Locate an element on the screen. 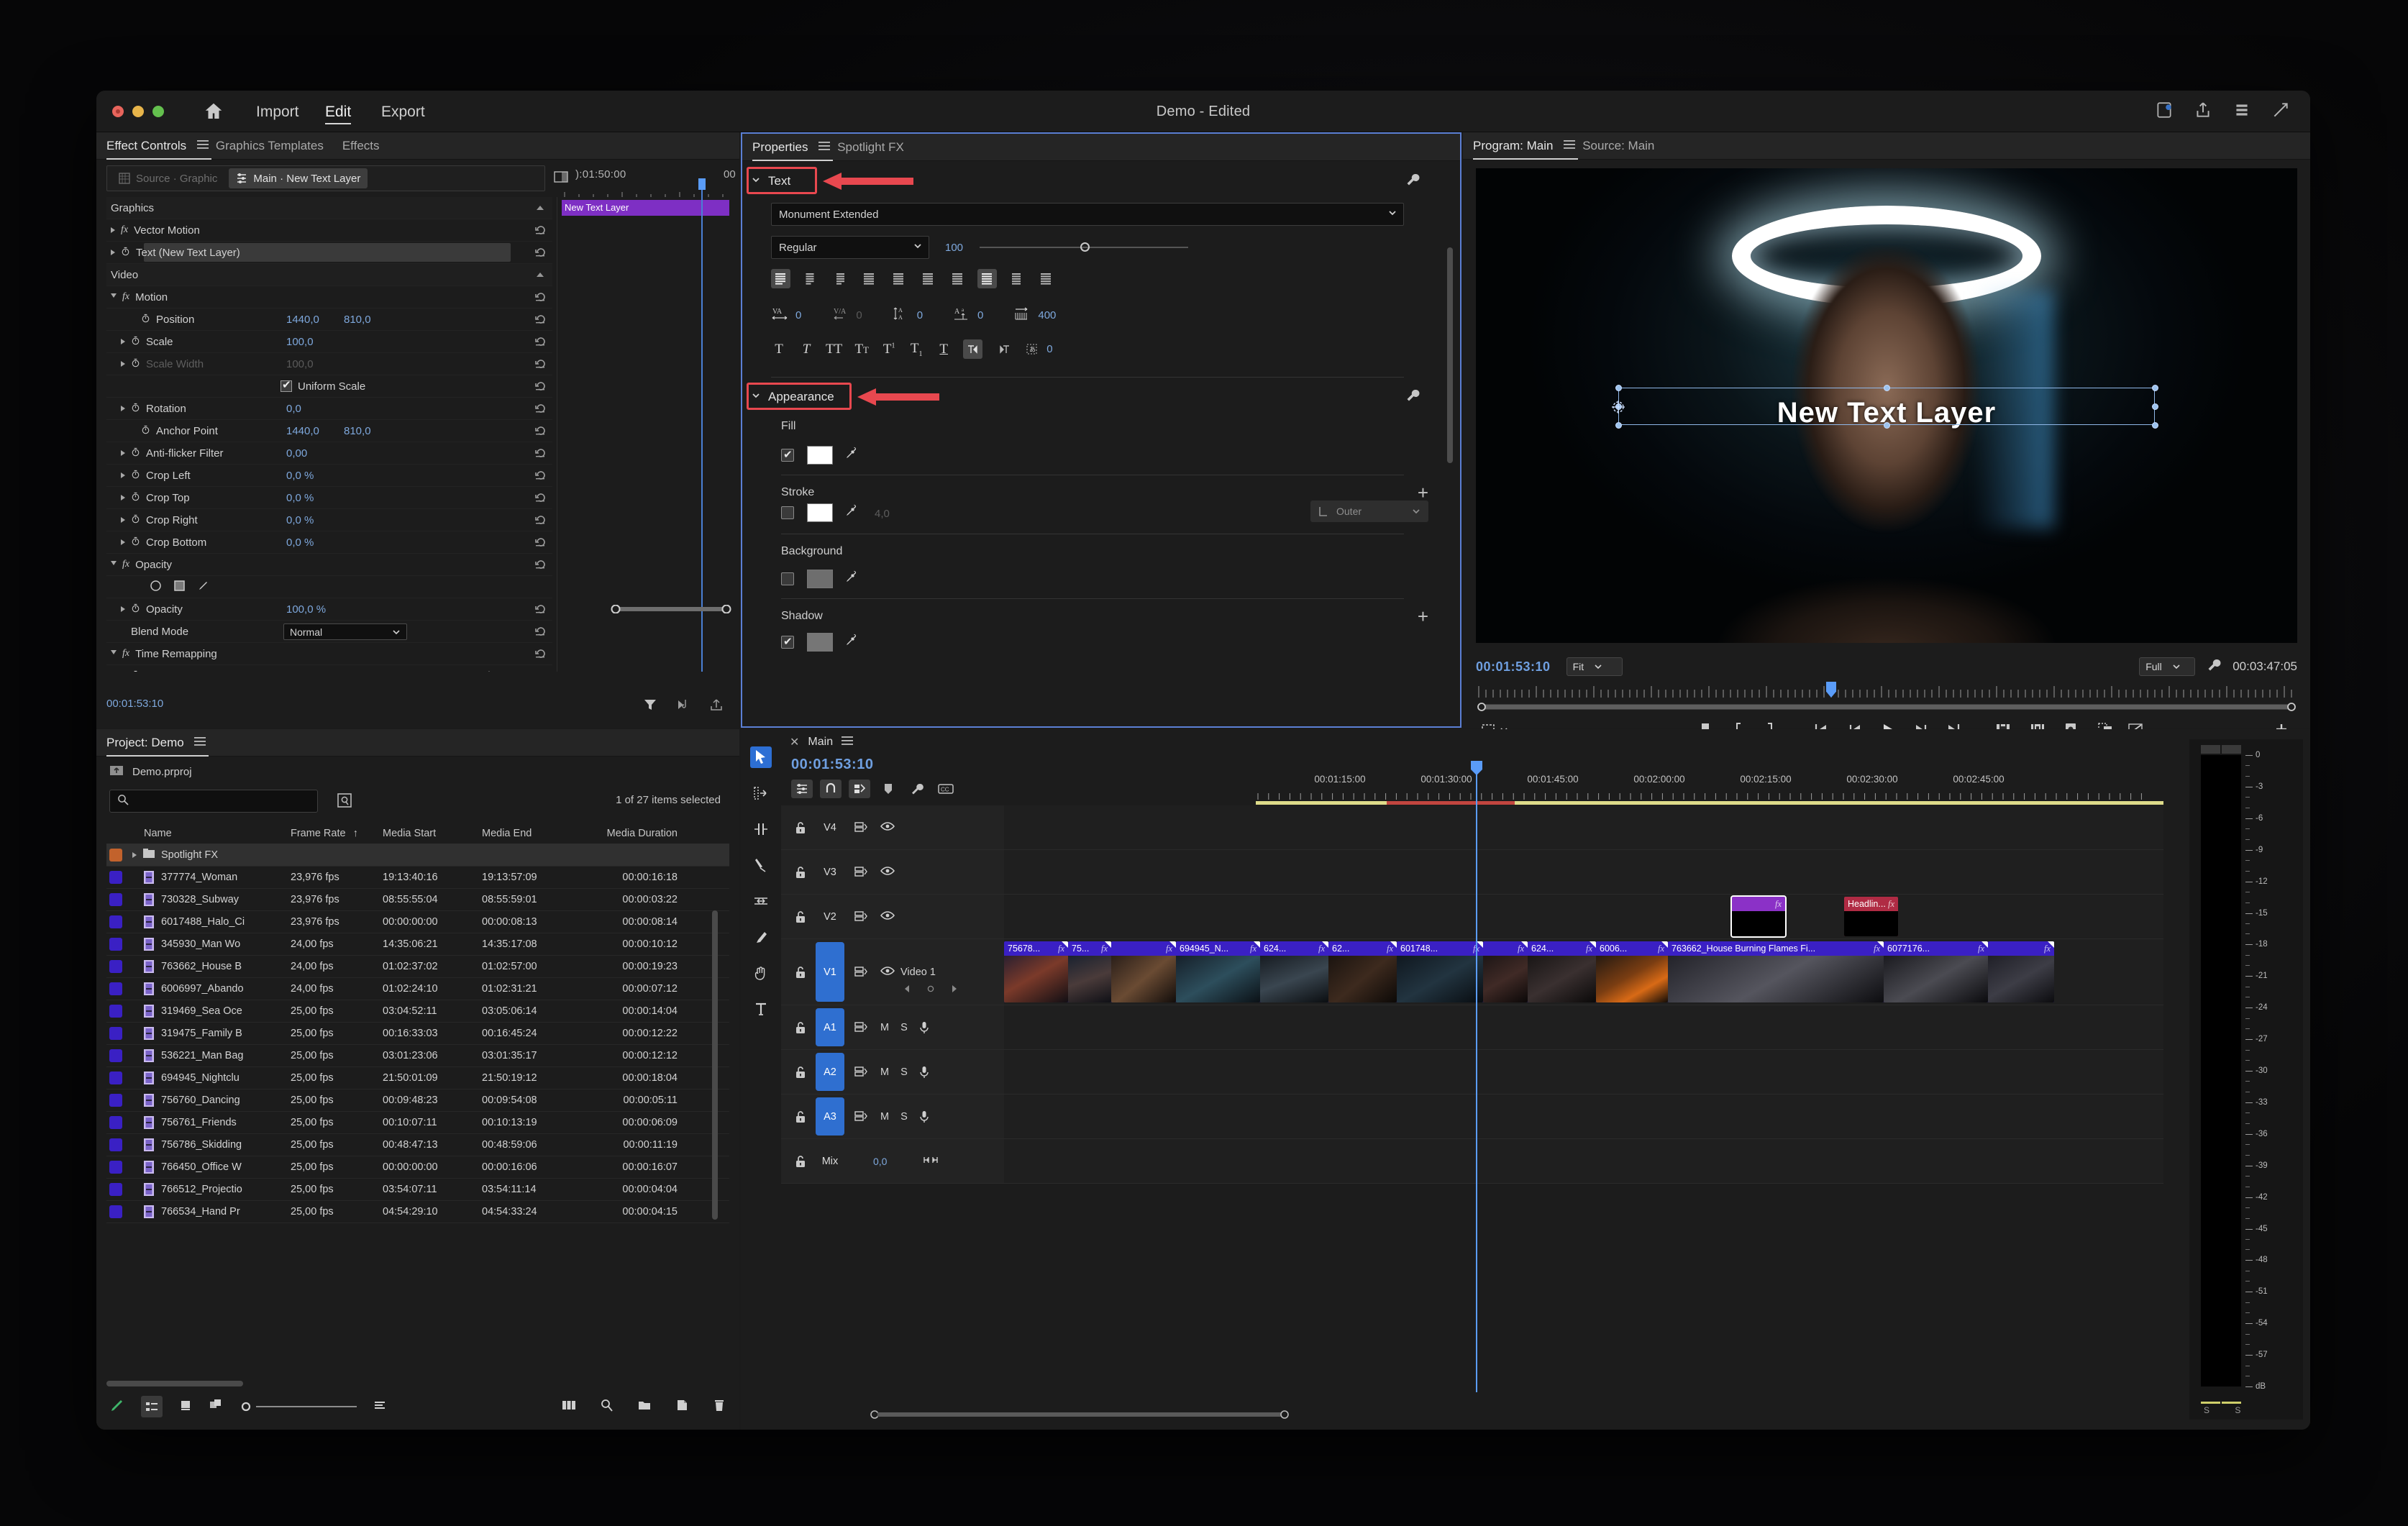 The height and width of the screenshot is (1526, 2408). add-stroke-button: + is located at coordinates (1423, 492).